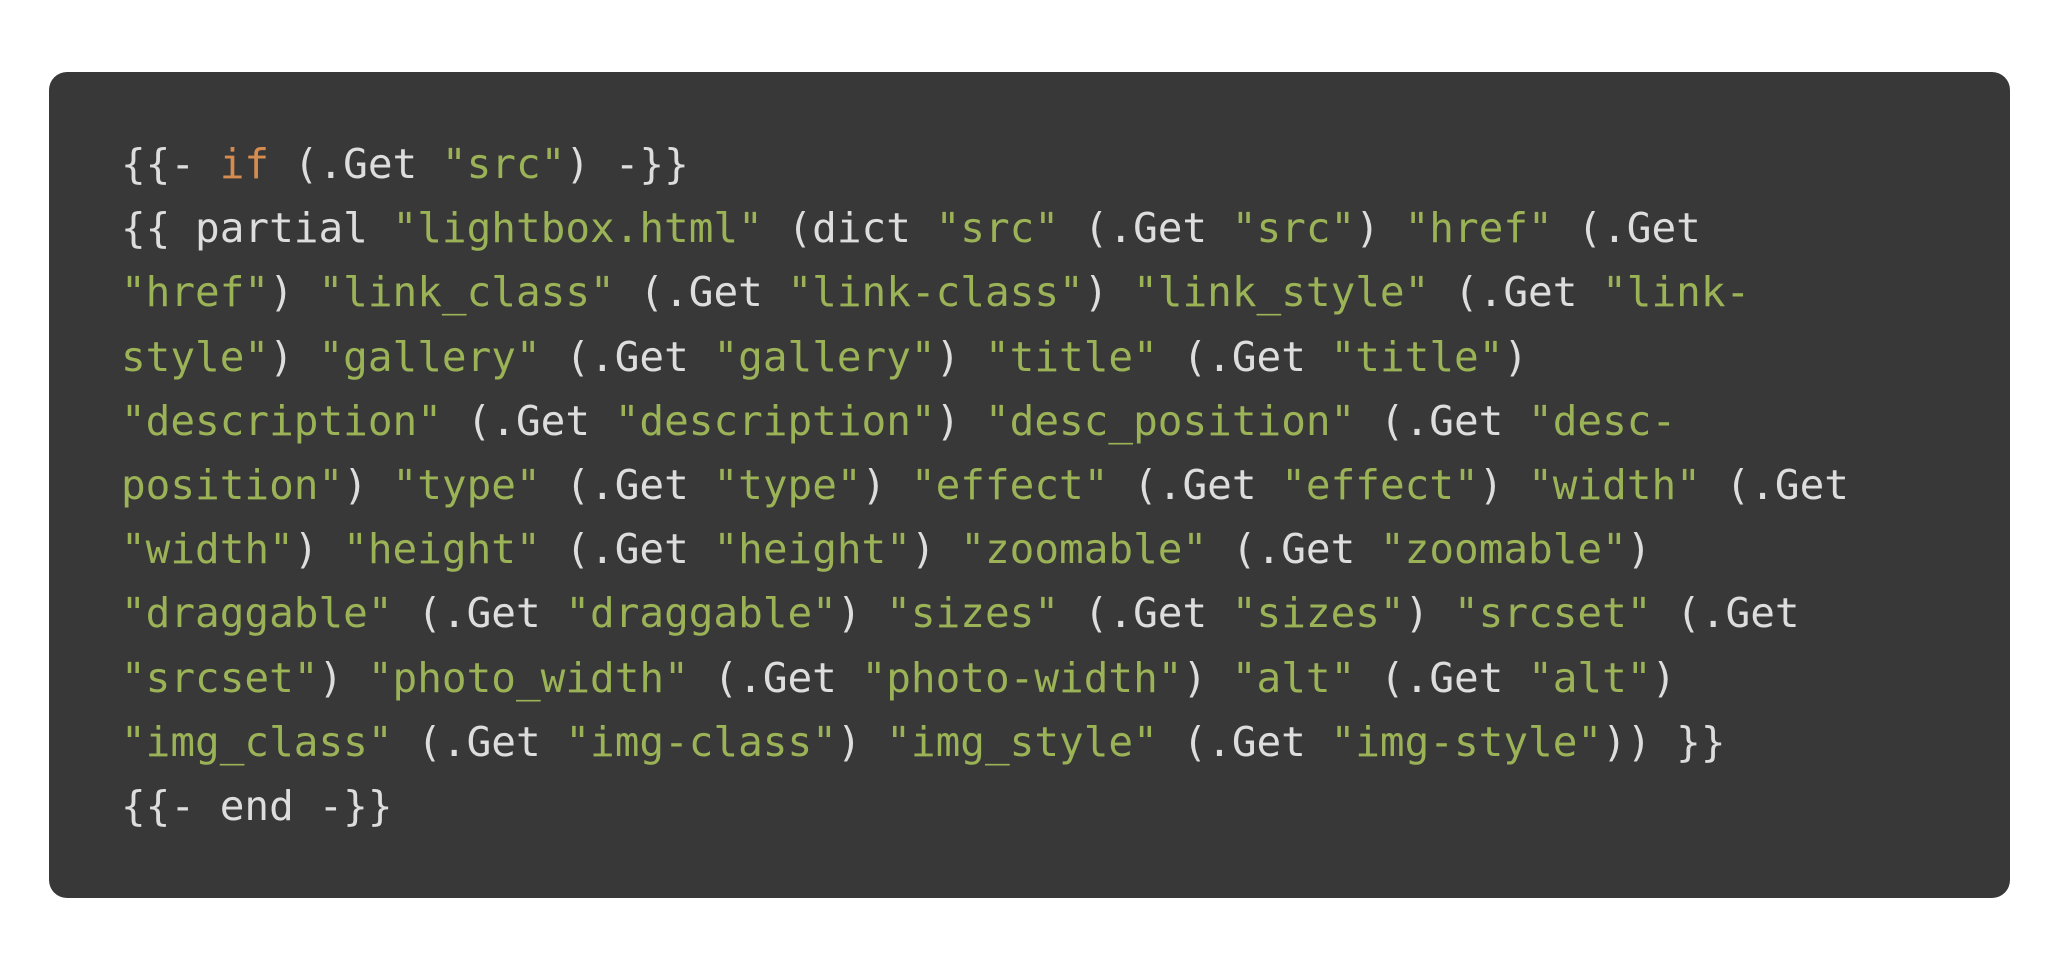  Describe the element at coordinates (257, 741) in the screenshot. I see `code-string: "img_class"` at that location.